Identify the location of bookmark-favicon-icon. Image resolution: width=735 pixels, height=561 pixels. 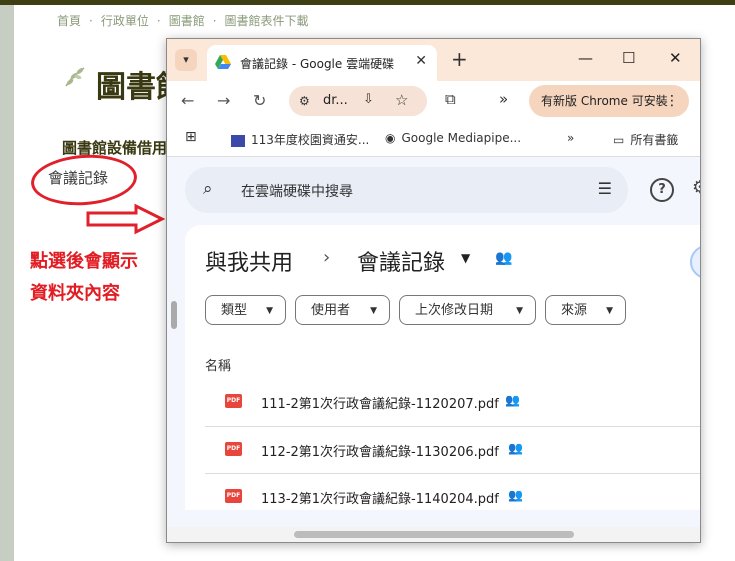
(238, 140).